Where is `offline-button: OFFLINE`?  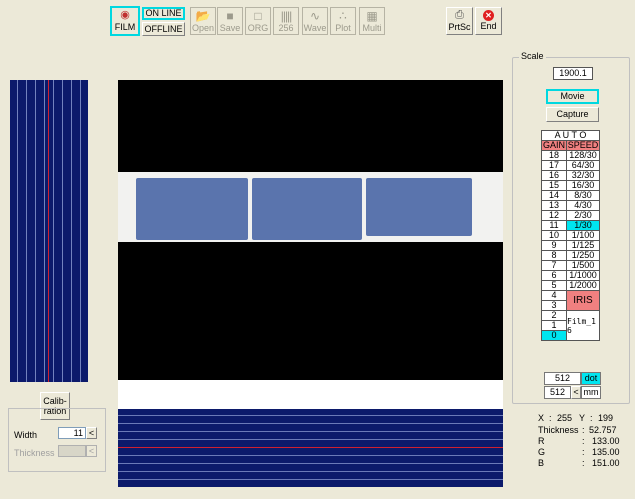 offline-button: OFFLINE is located at coordinates (163, 29).